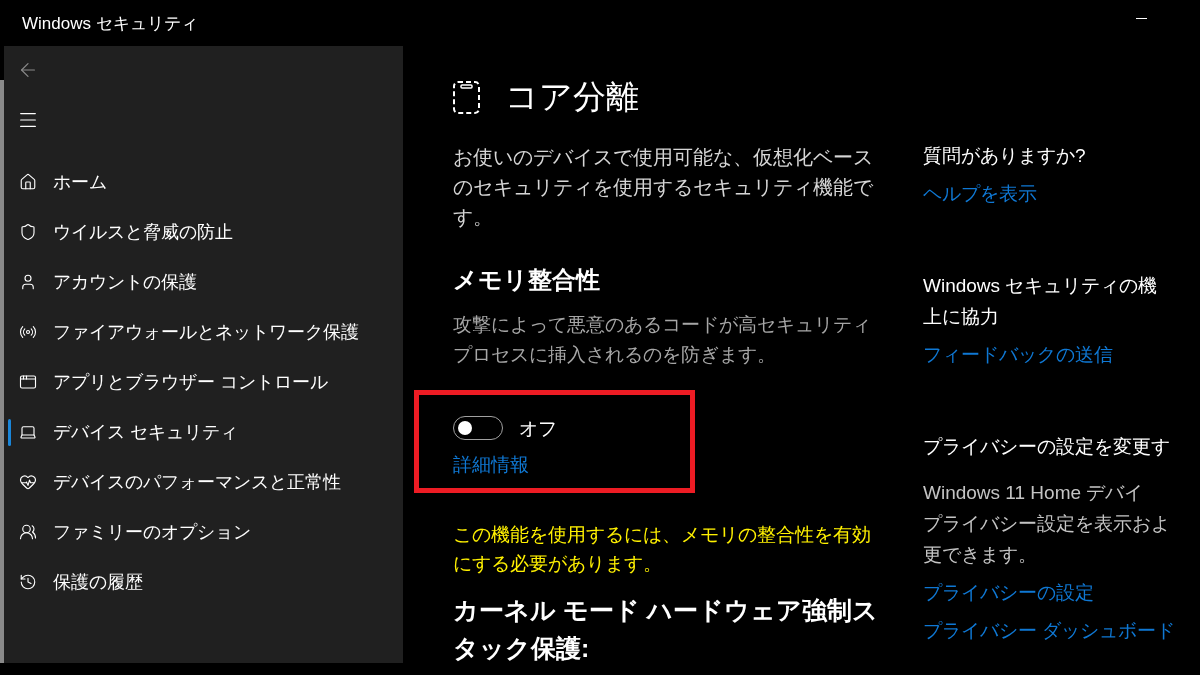 Image resolution: width=1200 pixels, height=675 pixels. What do you see at coordinates (1005, 156) in the screenshot?
I see `panel-heading: 質問がありますか?` at bounding box center [1005, 156].